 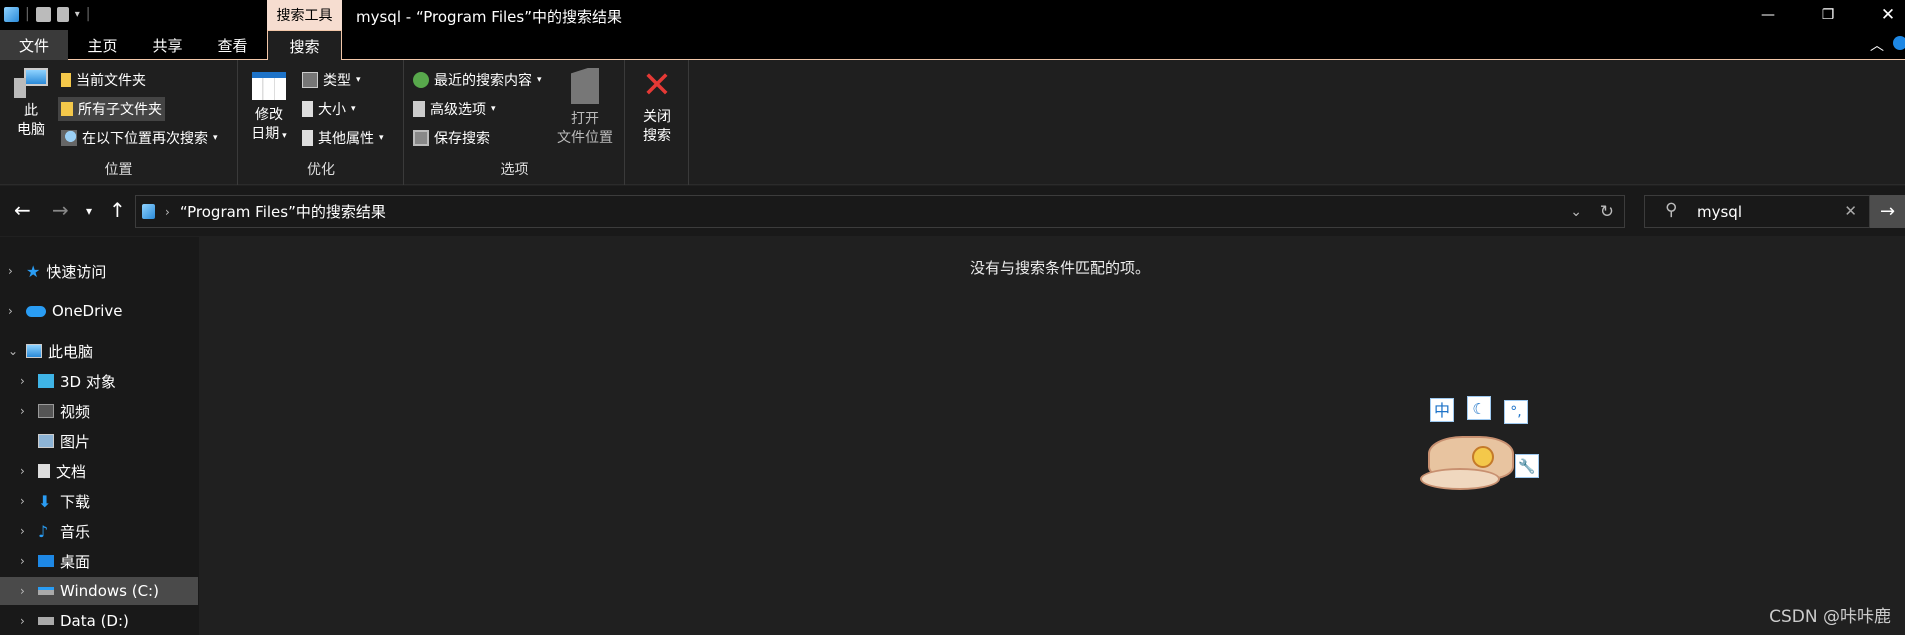 What do you see at coordinates (304, 45) in the screenshot?
I see `tab-search: 搜索` at bounding box center [304, 45].